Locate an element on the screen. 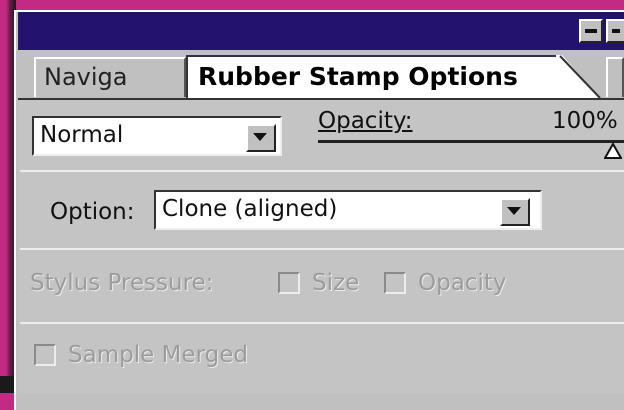  opacity-value: 100% is located at coordinates (585, 121).